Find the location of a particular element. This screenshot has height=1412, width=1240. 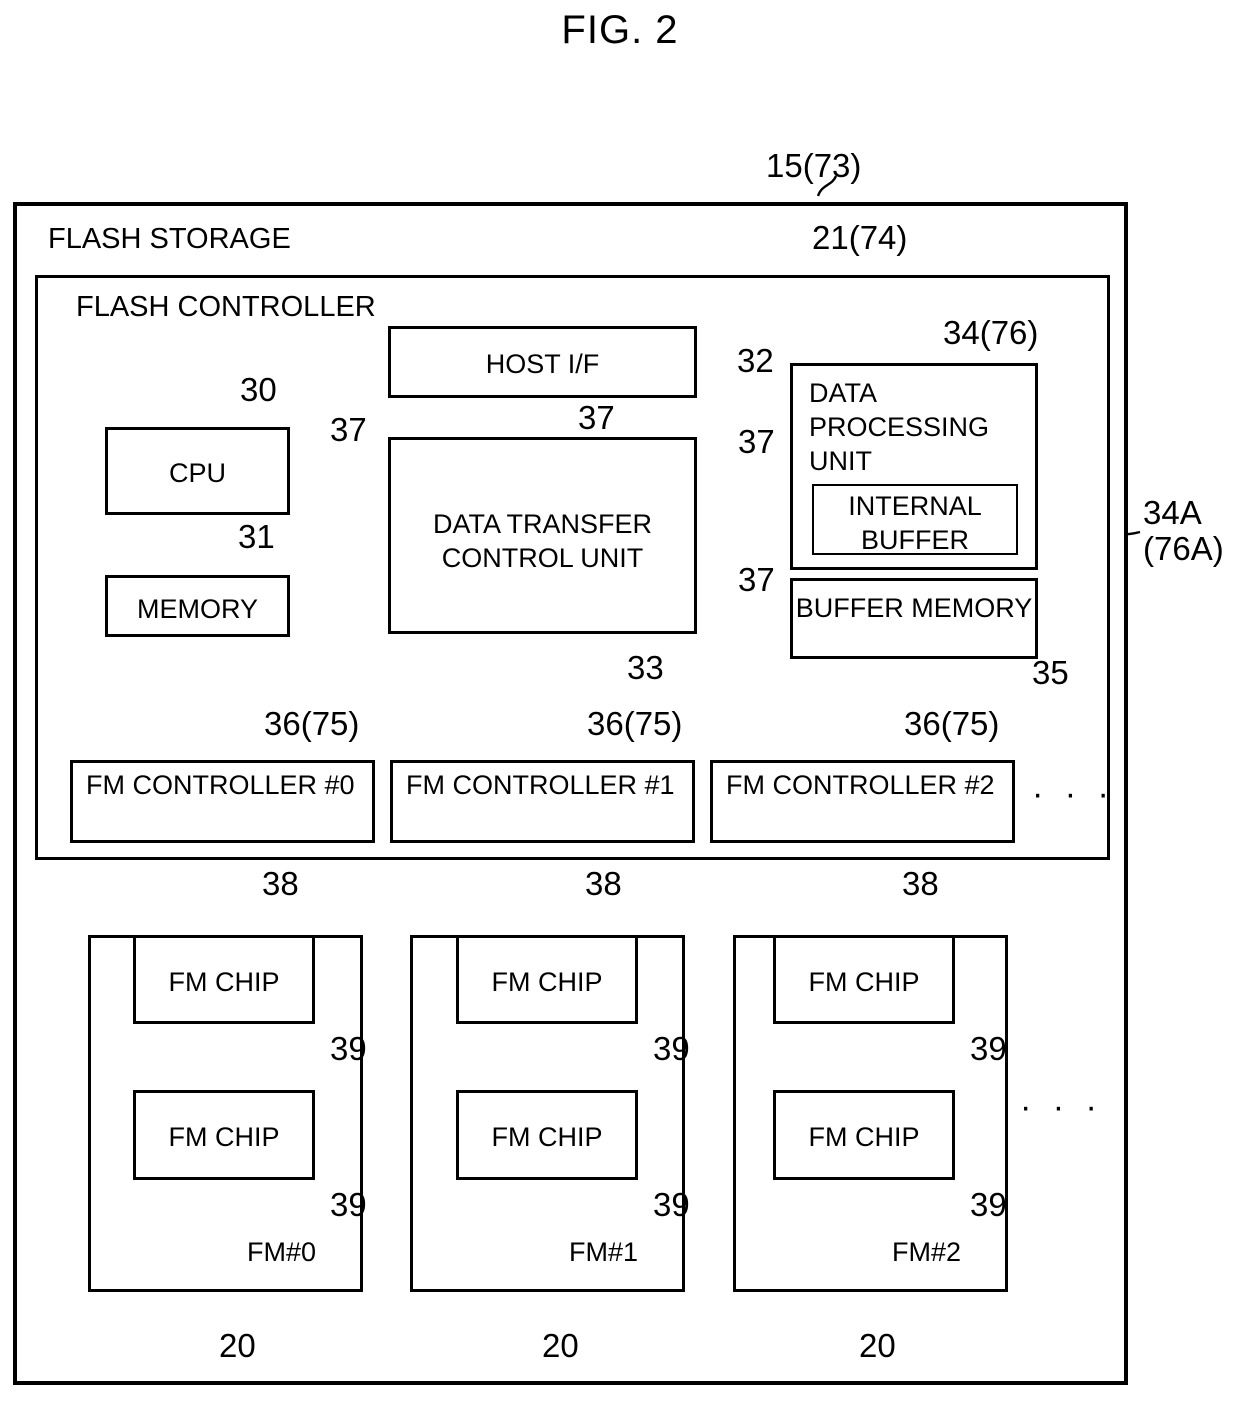

fm-module-1-chip-0-label: FM CHIP is located at coordinates (547, 982).